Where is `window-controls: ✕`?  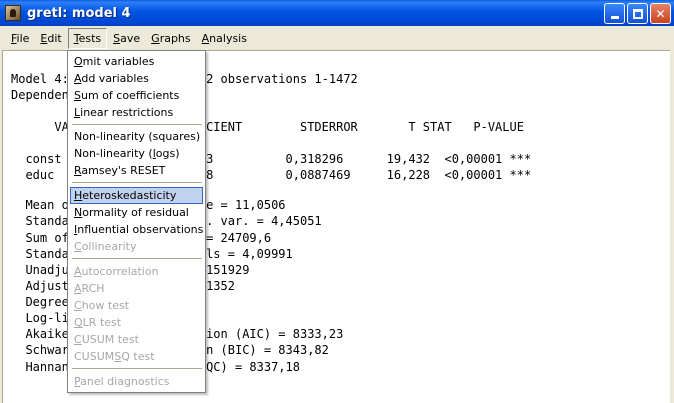 window-controls: ✕ is located at coordinates (637, 13).